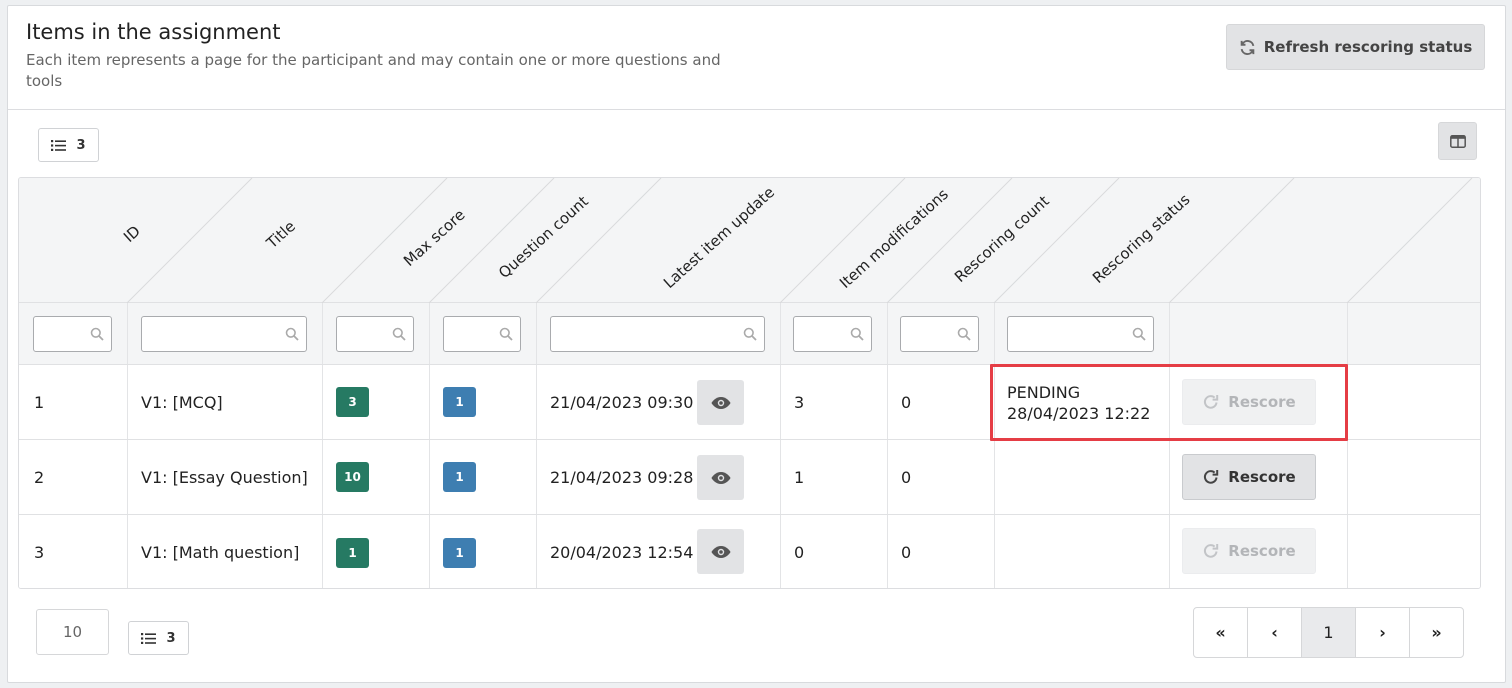 The image size is (1512, 688). What do you see at coordinates (220, 551) in the screenshot?
I see `cell-title: V1: [Math question]` at bounding box center [220, 551].